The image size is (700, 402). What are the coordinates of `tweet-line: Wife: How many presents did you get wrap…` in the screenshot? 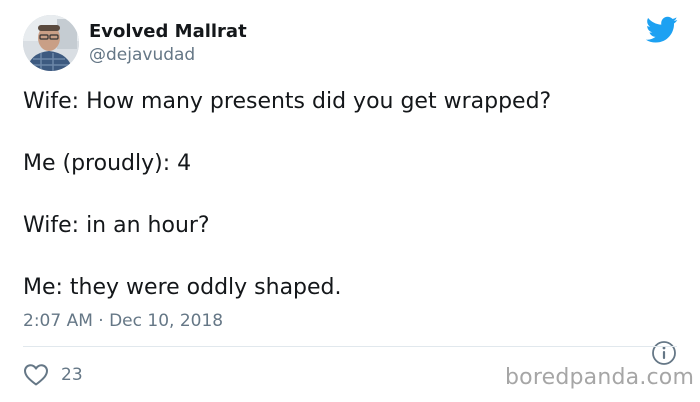 It's located at (287, 101).